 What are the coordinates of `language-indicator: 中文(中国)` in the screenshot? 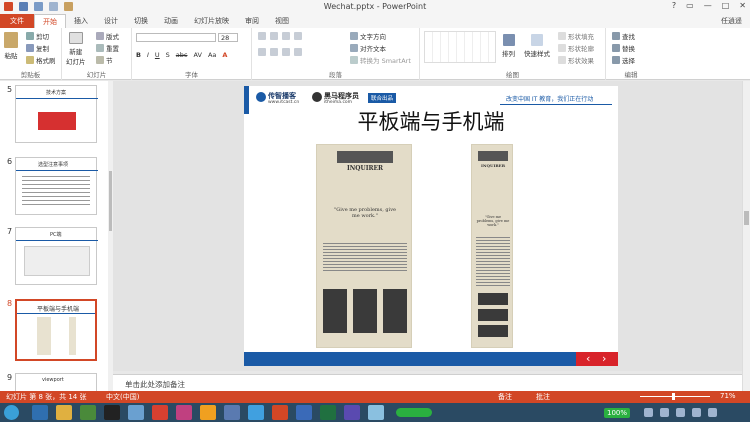 It's located at (122, 397).